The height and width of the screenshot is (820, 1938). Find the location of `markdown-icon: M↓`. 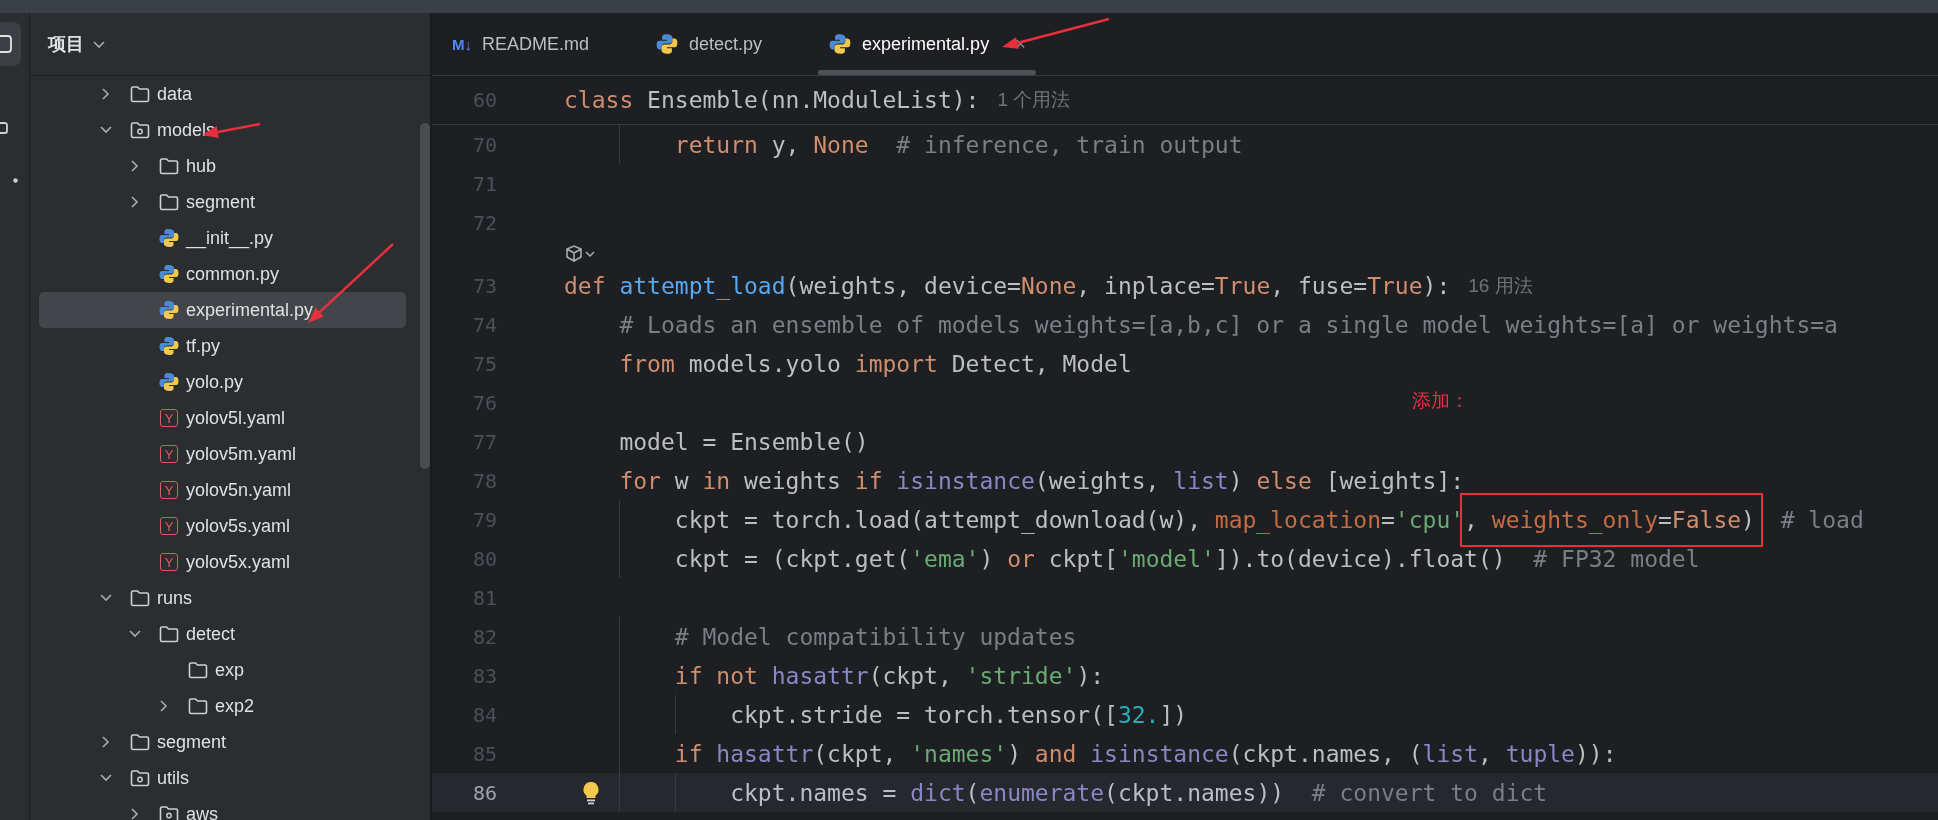

markdown-icon: M↓ is located at coordinates (462, 44).